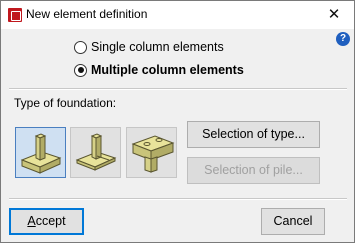 Image resolution: width=355 pixels, height=243 pixels. Describe the element at coordinates (31, 221) in the screenshot. I see `accept-mnemonic: A` at that location.